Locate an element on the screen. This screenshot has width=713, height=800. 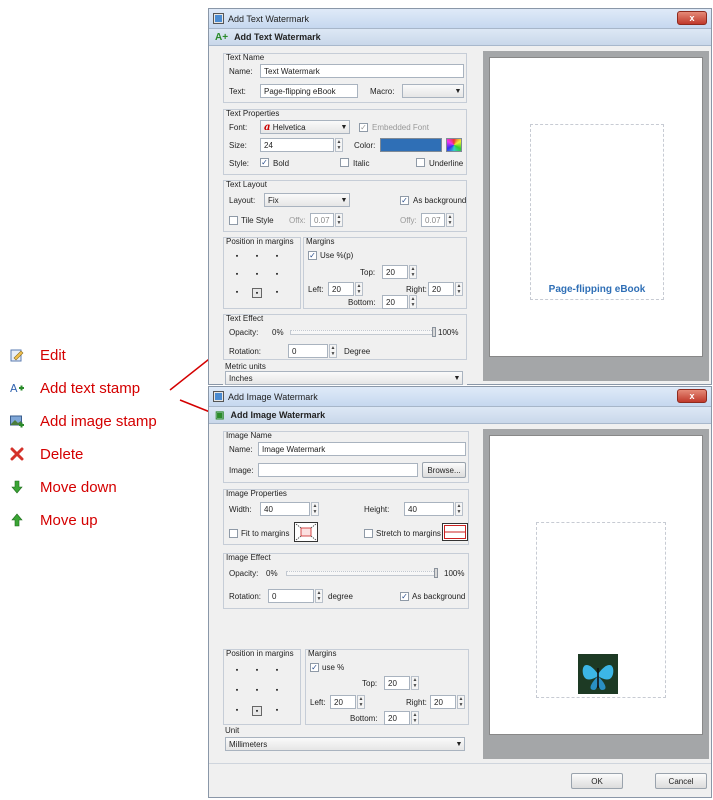
group-title: Image Properties is located at coordinates (256, 493).